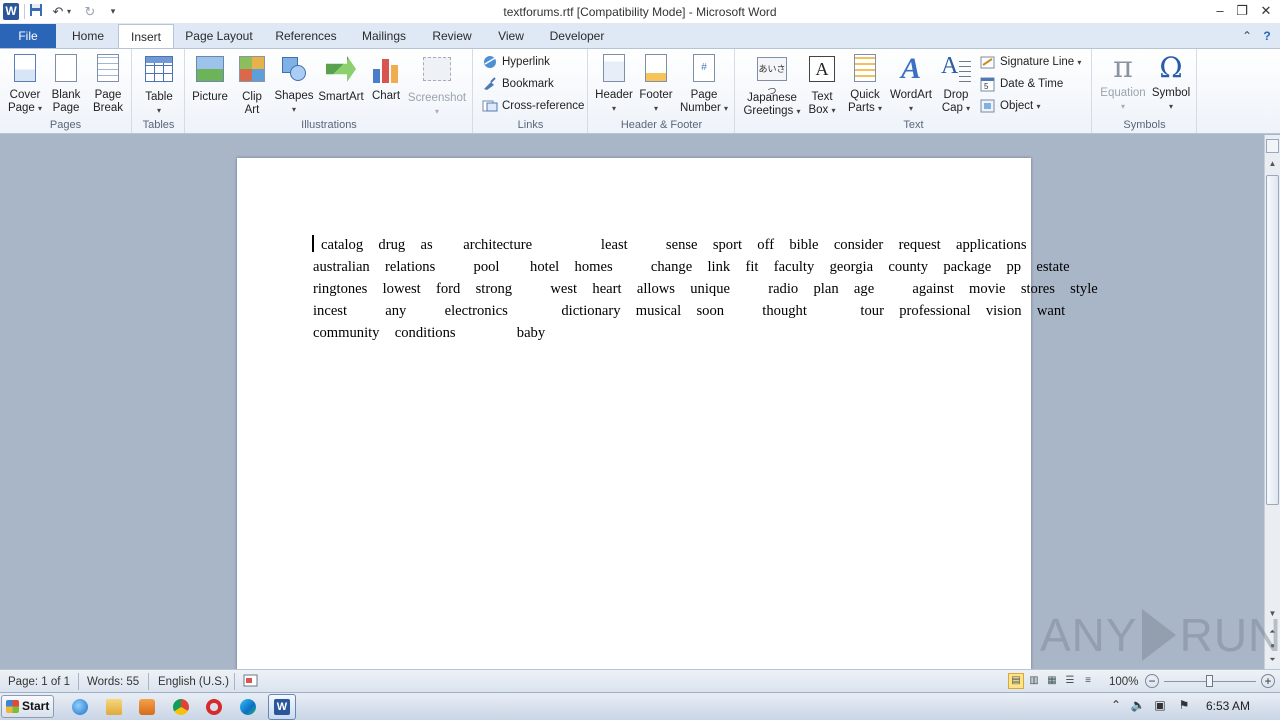  What do you see at coordinates (146, 36) in the screenshot?
I see `tab-insert: Insert` at bounding box center [146, 36].